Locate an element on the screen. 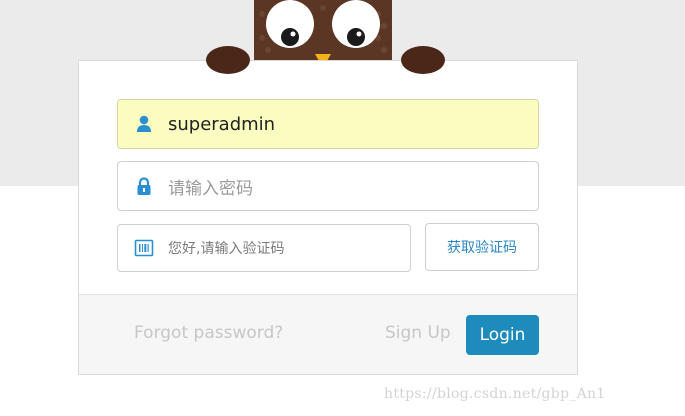 This screenshot has width=685, height=416. user-icon is located at coordinates (144, 123).